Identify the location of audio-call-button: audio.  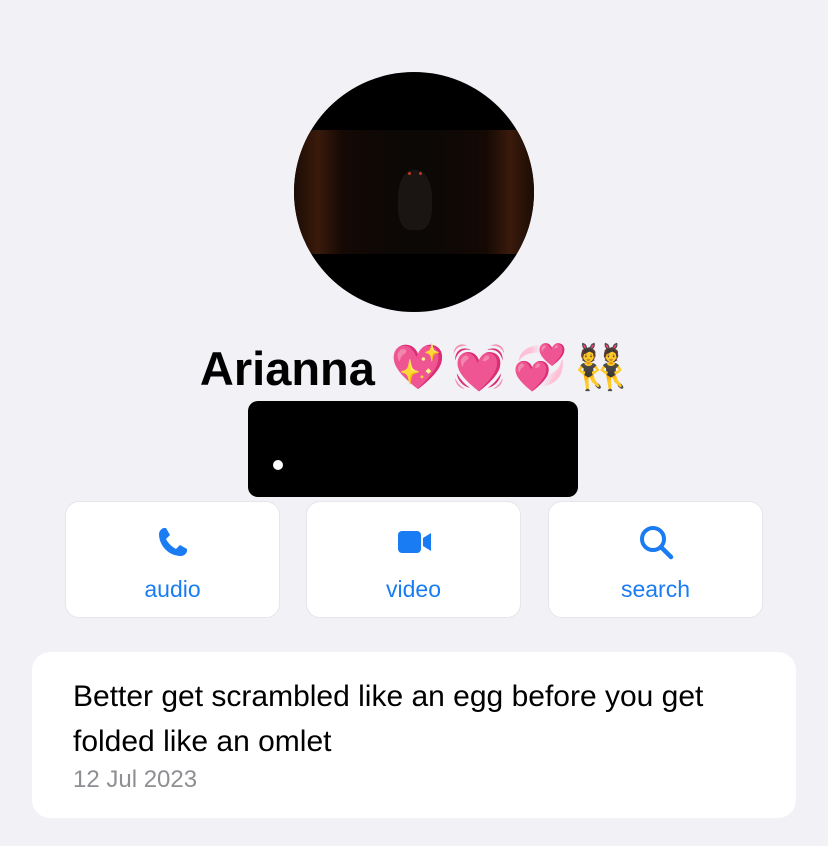
(172, 559).